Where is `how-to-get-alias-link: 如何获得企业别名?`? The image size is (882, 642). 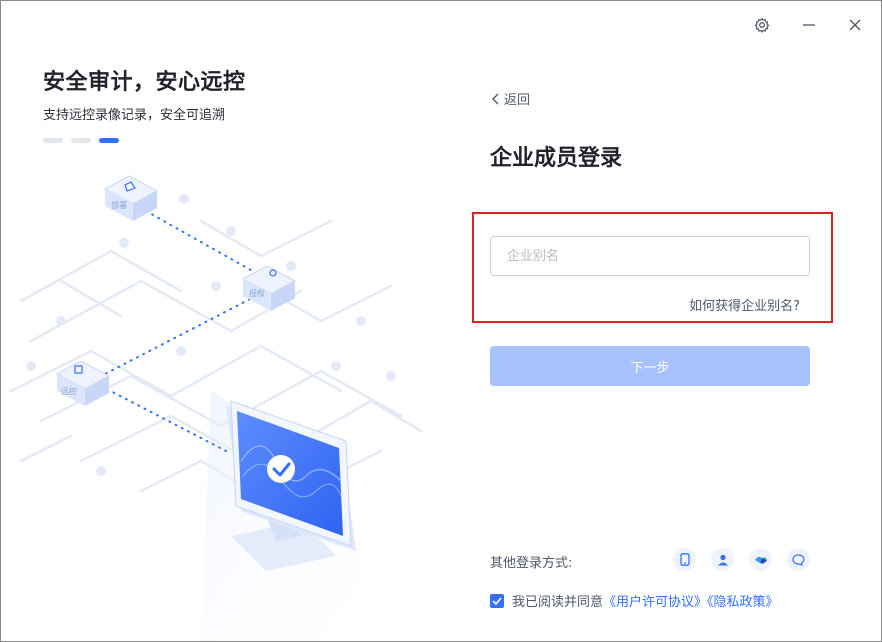
how-to-get-alias-link: 如何获得企业别名? is located at coordinates (744, 304).